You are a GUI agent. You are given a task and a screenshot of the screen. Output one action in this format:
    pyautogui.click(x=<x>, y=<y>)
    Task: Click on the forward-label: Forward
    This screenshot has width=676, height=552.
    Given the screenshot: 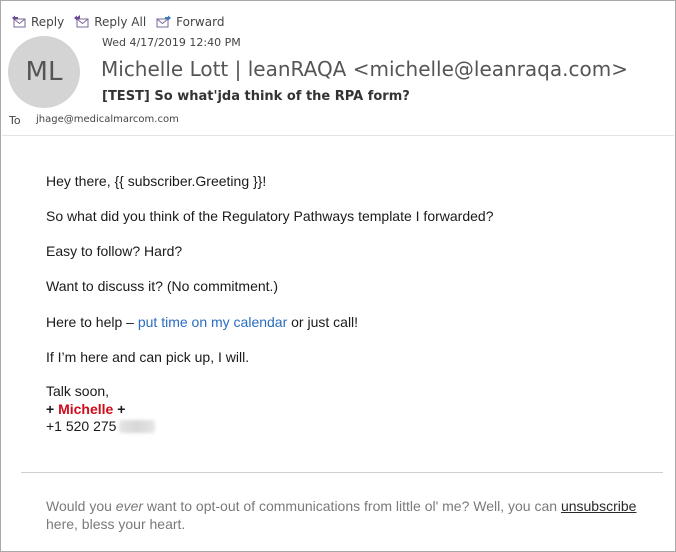 What is the action you would take?
    pyautogui.click(x=200, y=22)
    